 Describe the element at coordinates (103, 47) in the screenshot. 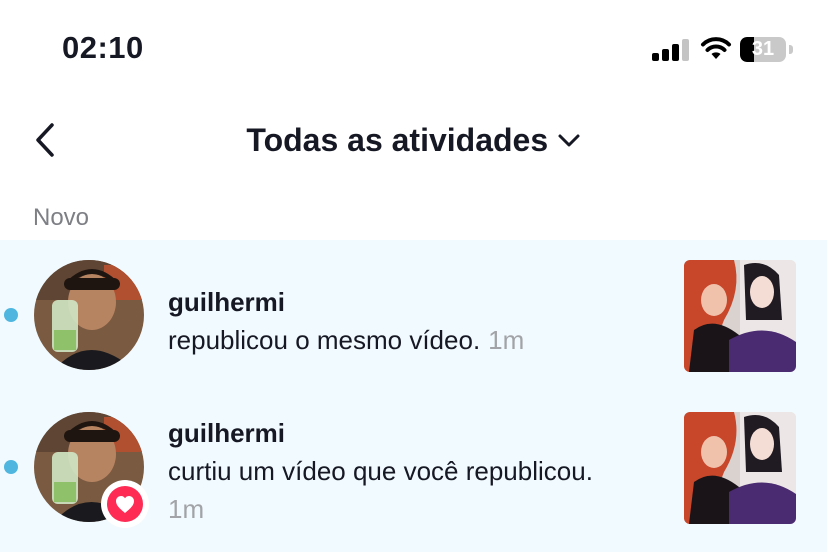

I see `status-time: 02:10` at that location.